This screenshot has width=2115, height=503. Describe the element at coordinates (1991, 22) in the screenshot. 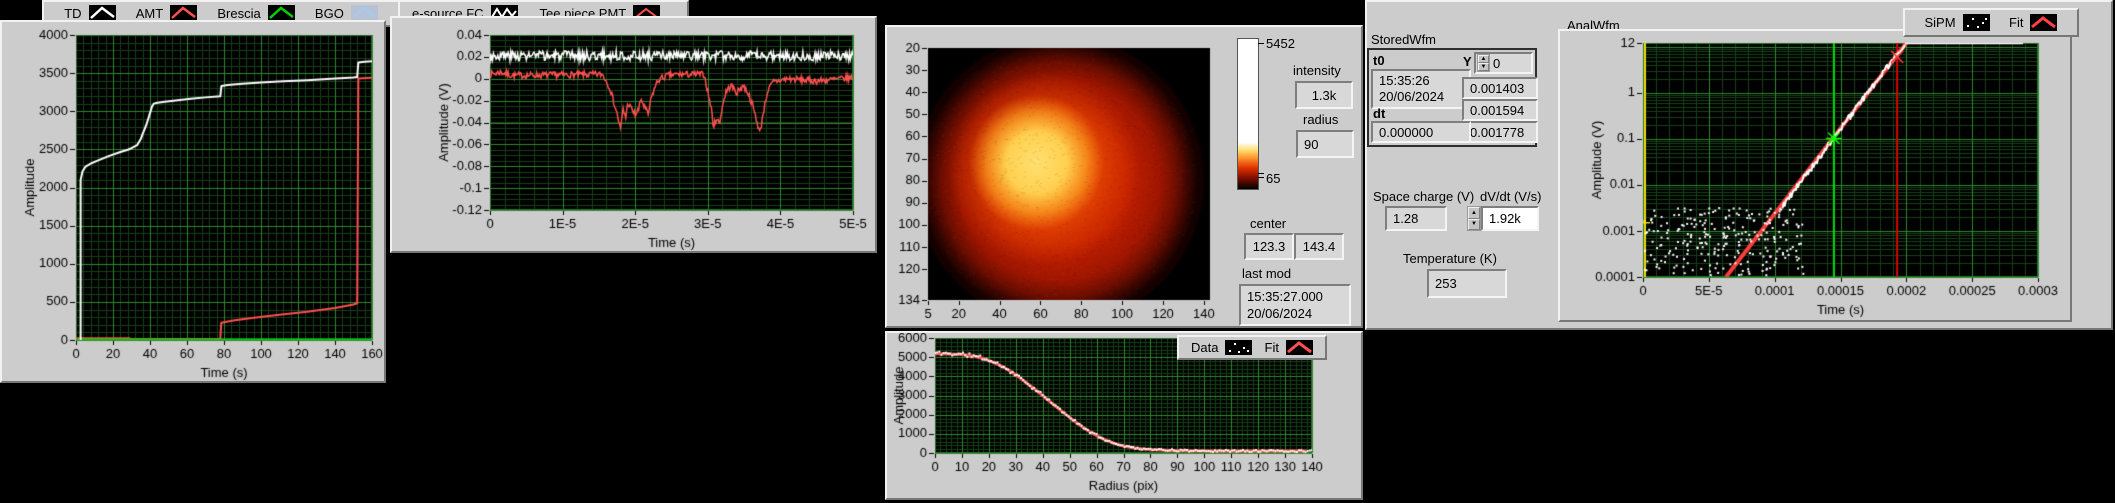

I see `analwfm-plot-legend: SiPM Fit` at that location.